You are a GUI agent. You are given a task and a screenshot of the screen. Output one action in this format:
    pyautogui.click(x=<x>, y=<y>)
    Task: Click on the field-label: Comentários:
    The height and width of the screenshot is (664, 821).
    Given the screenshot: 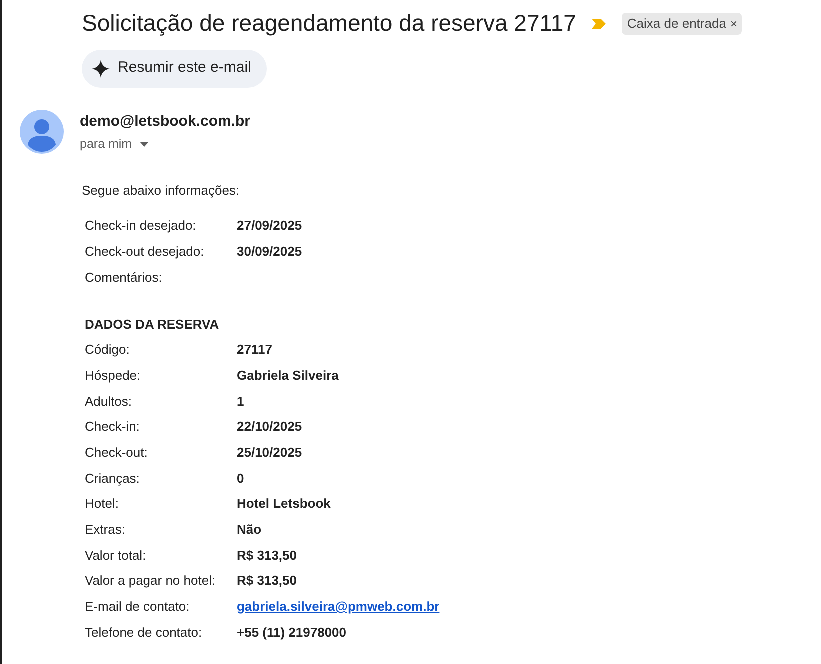 What is the action you would take?
    pyautogui.click(x=124, y=277)
    